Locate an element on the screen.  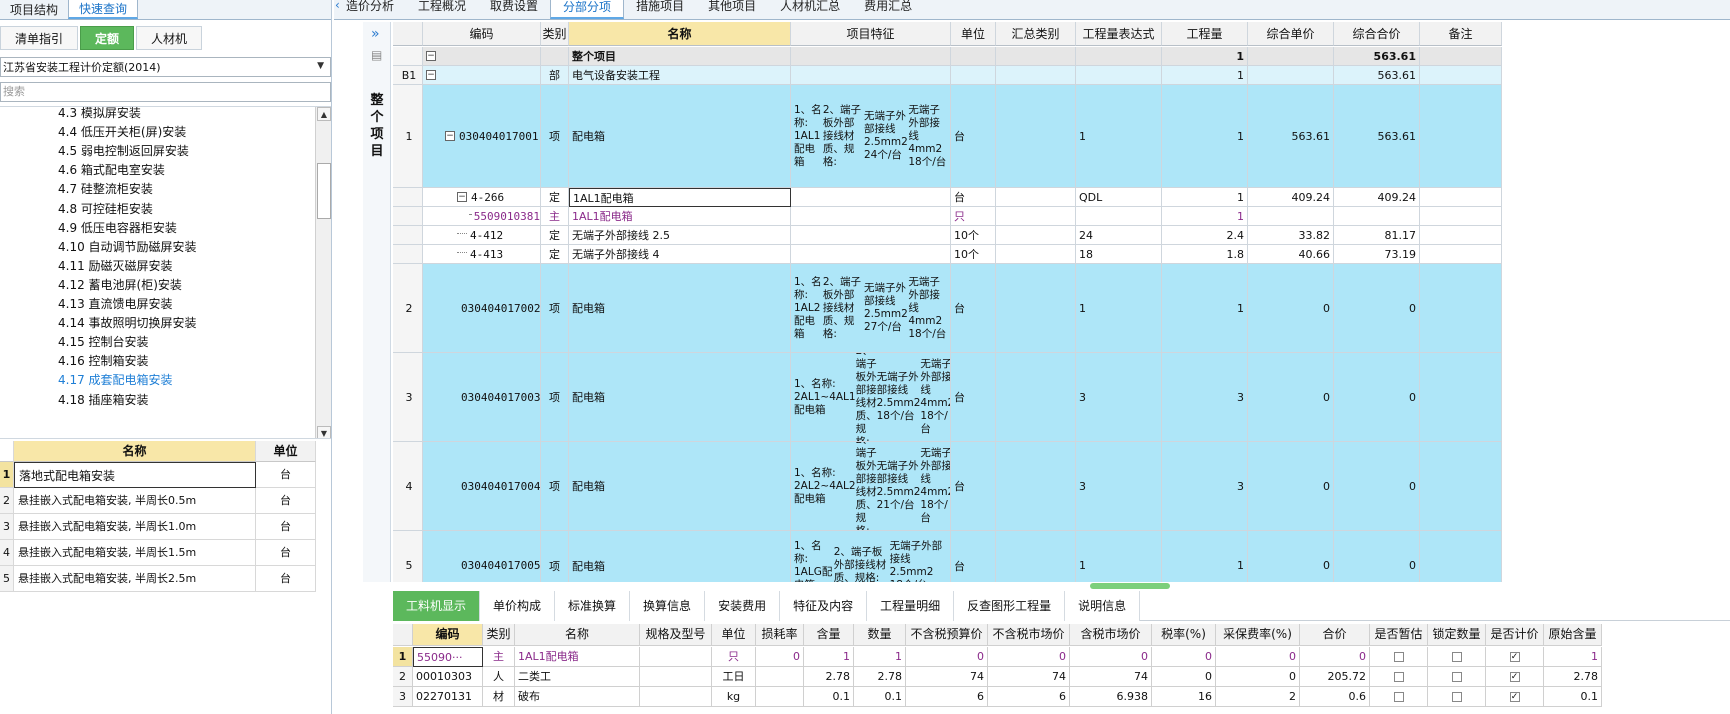
subtab-quota: 定额 is located at coordinates (107, 38).